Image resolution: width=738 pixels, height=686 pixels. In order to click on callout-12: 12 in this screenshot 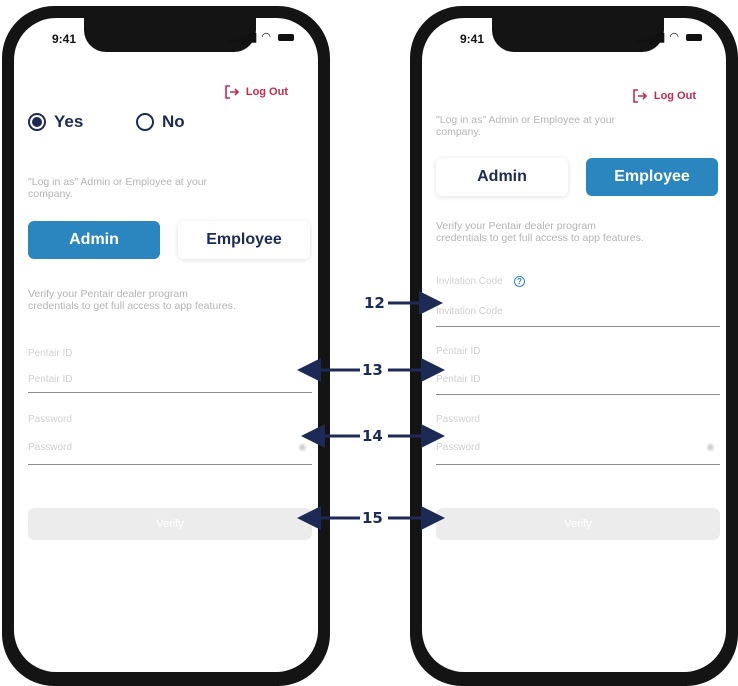, I will do `click(374, 303)`.